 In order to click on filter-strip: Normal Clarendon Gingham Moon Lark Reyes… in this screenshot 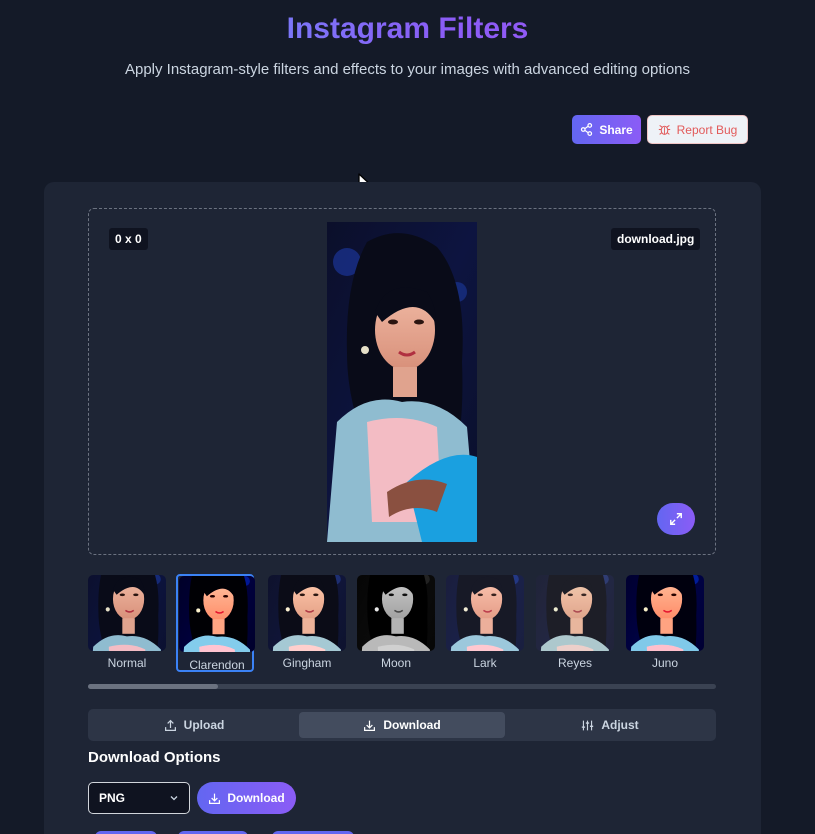, I will do `click(402, 624)`.